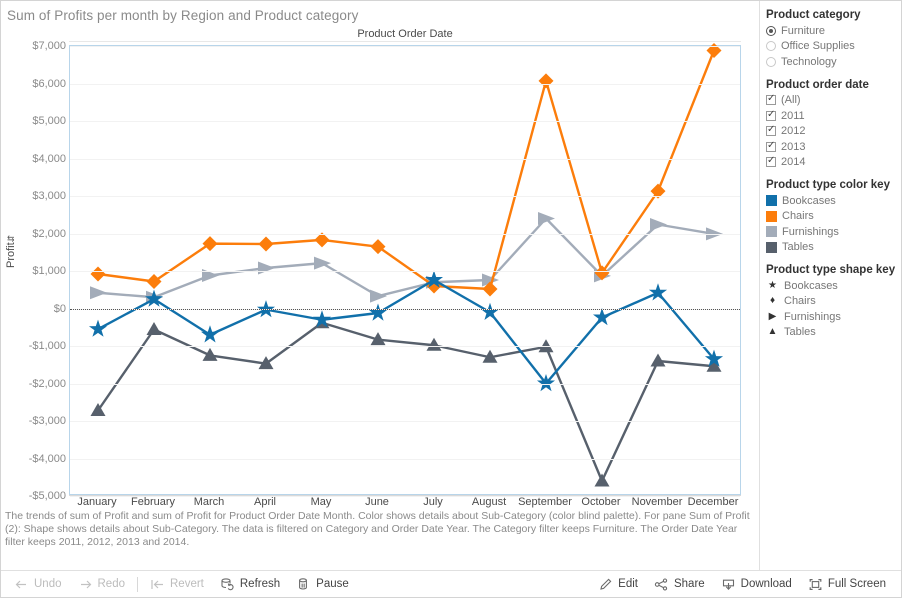 The height and width of the screenshot is (598, 902). Describe the element at coordinates (772, 316) in the screenshot. I see `triangle-right-icon: ▶` at that location.